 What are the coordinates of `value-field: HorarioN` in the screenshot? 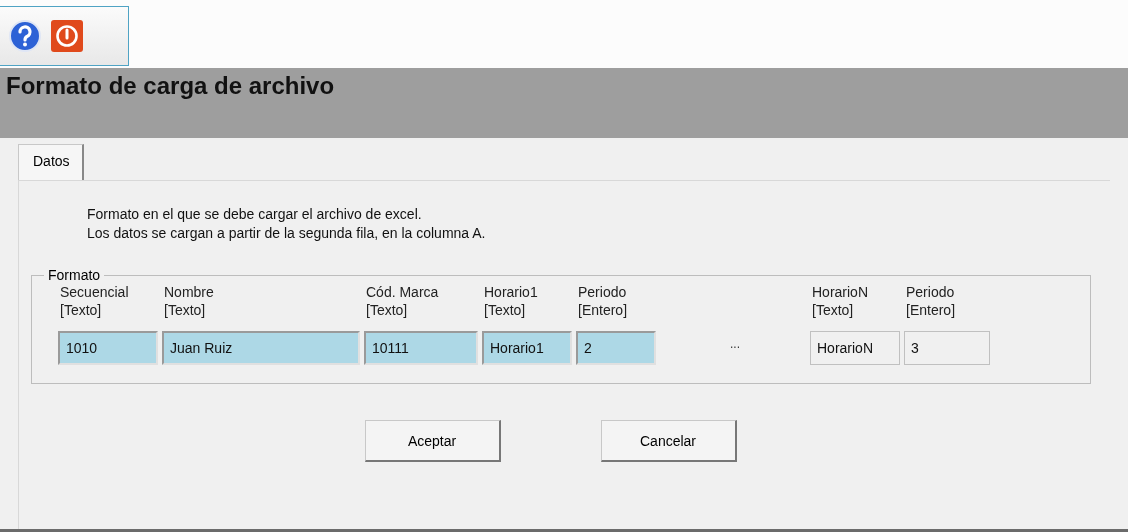 It's located at (855, 348).